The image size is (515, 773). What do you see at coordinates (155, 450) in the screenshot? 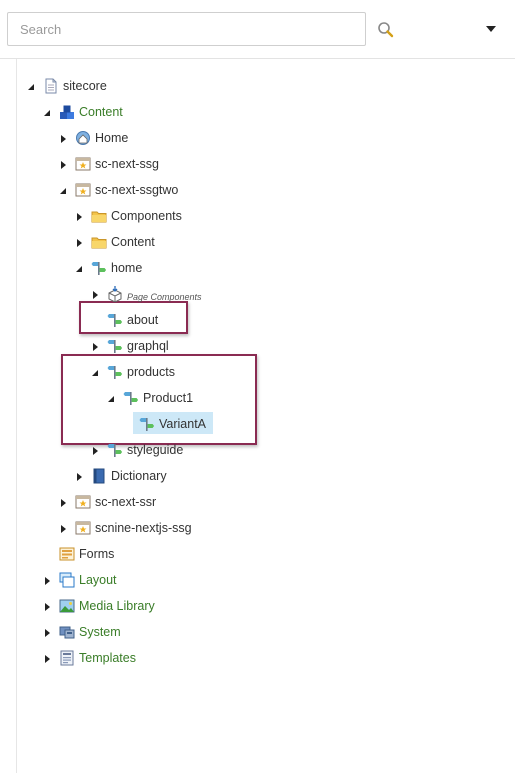
I see `tree-label: styleguide` at bounding box center [155, 450].